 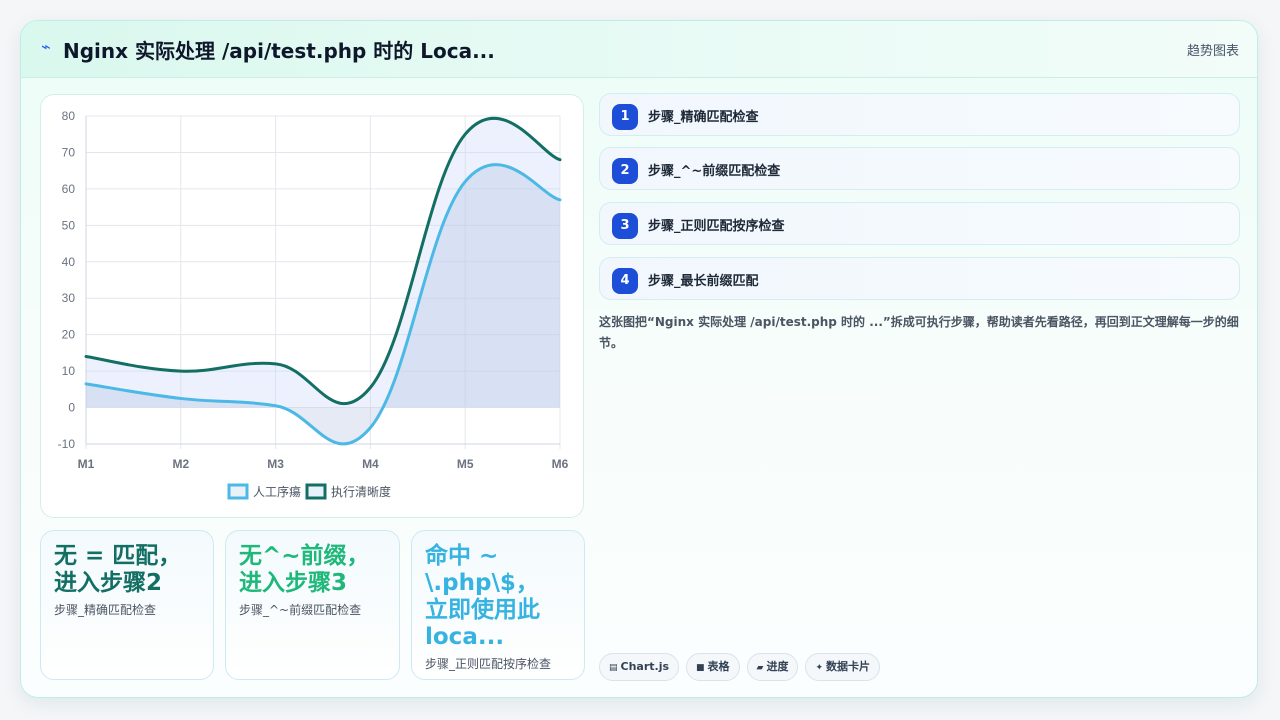 What do you see at coordinates (300, 610) in the screenshot?
I see `stat-label-2: 步骤_^~前缀匹配检查` at bounding box center [300, 610].